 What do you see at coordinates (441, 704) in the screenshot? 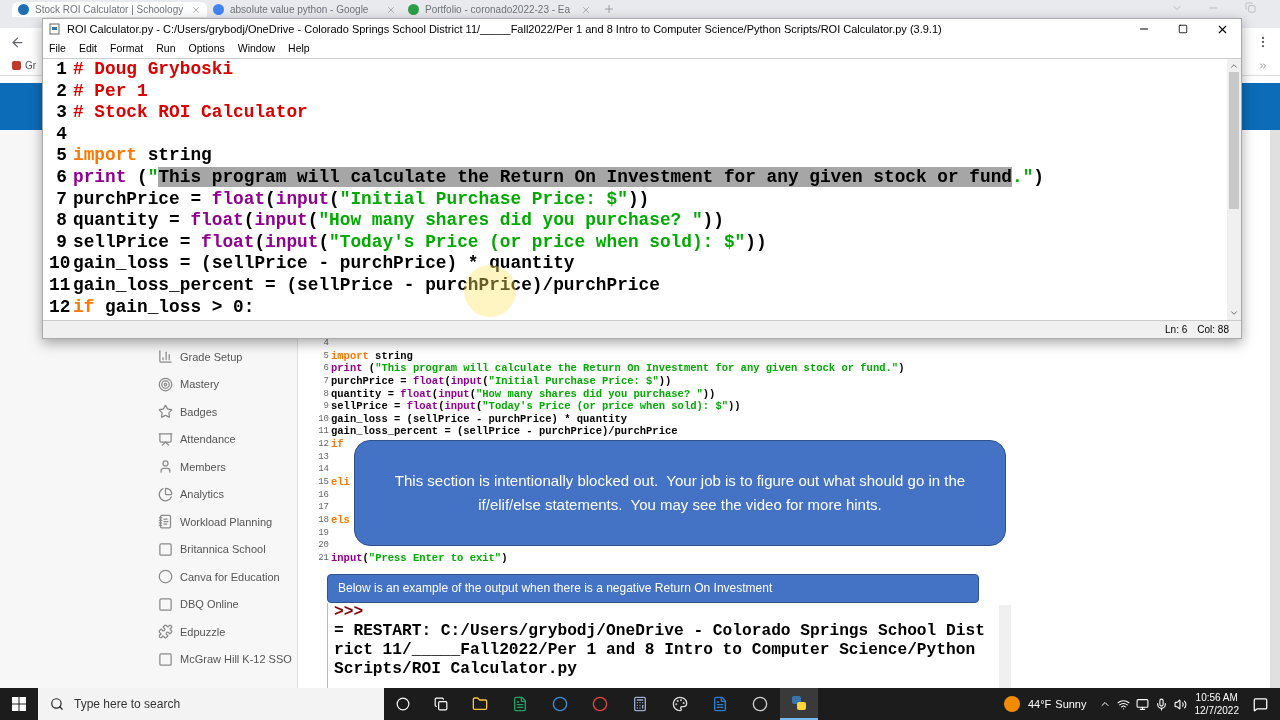
I see `task-view-icon` at bounding box center [441, 704].